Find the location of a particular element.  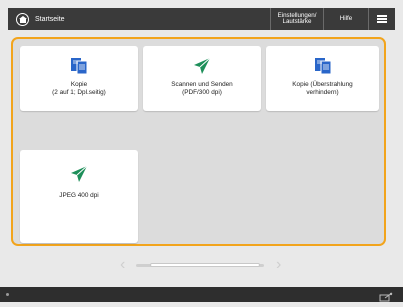

page-navigation: ‹ › is located at coordinates (201, 265).